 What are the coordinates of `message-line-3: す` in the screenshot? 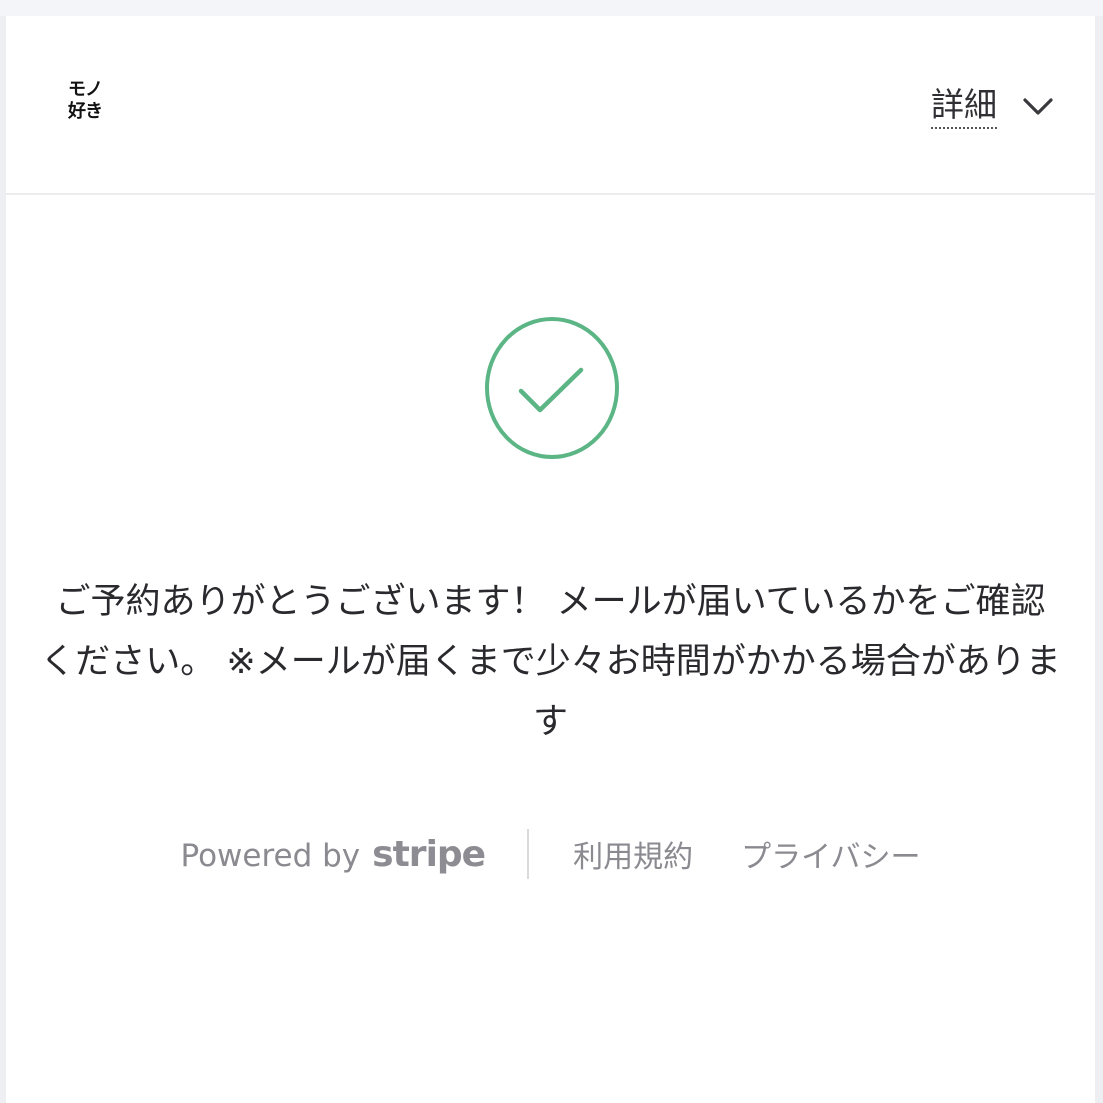 It's located at (550, 722).